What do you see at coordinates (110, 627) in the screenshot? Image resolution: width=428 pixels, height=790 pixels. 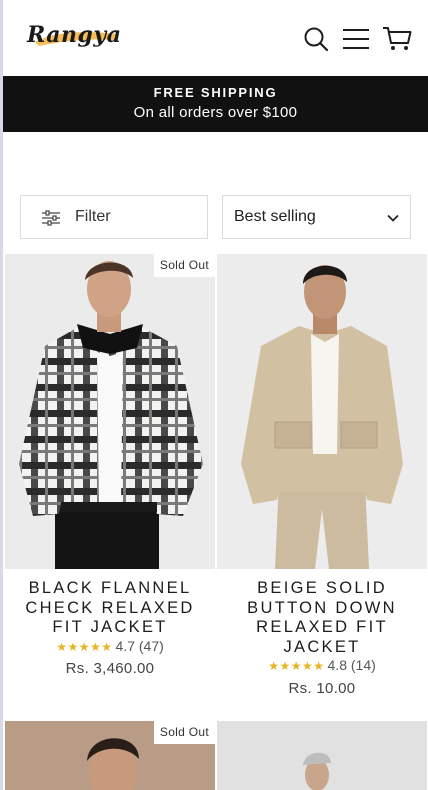 I see `product-title-line: FIT JACKET` at bounding box center [110, 627].